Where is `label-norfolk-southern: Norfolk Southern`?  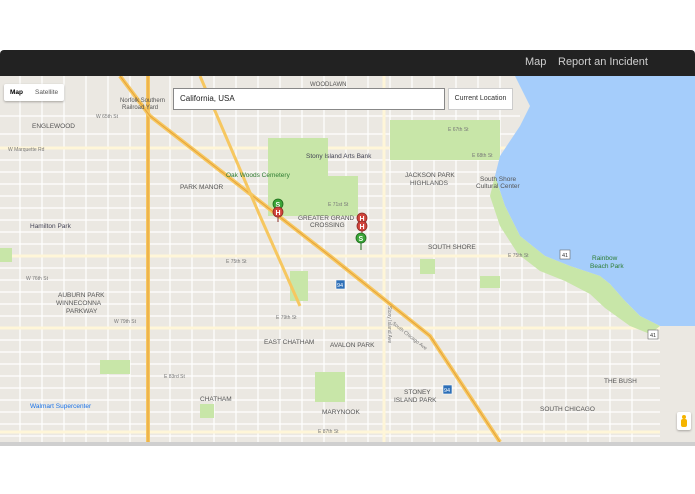 label-norfolk-southern: Norfolk Southern is located at coordinates (142, 101).